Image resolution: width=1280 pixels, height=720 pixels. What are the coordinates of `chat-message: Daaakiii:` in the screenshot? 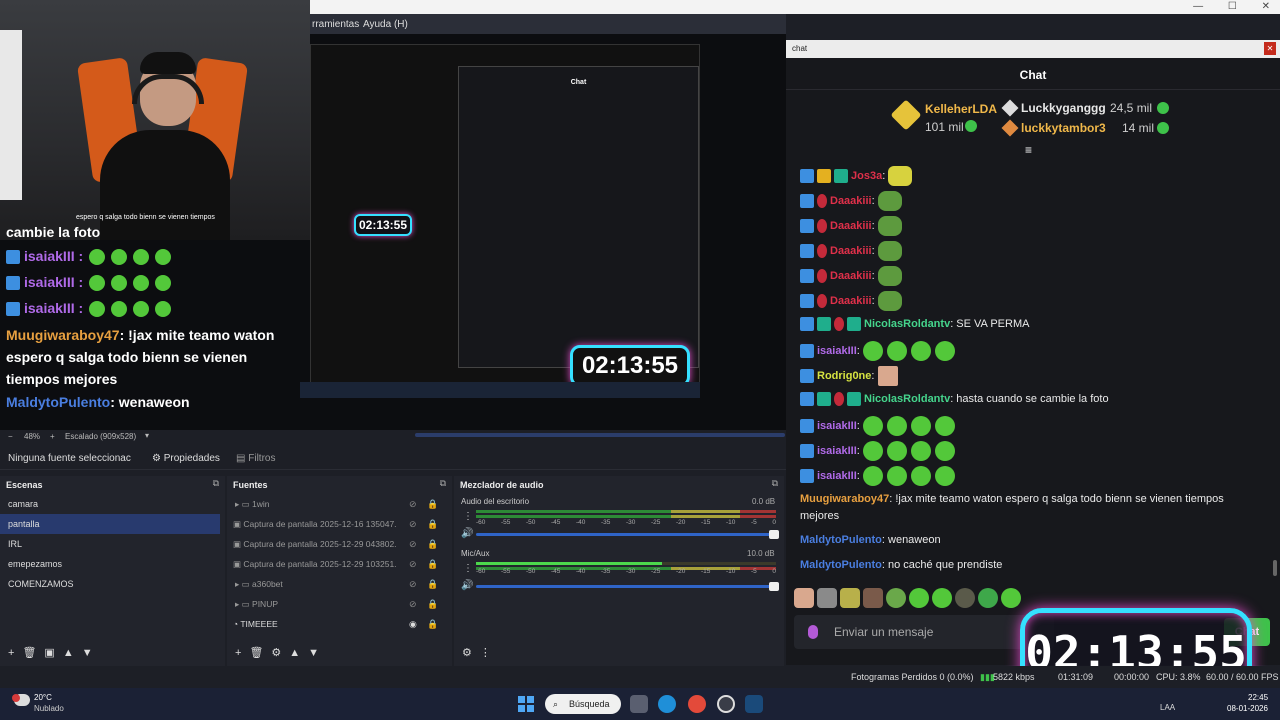 It's located at (1030, 301).